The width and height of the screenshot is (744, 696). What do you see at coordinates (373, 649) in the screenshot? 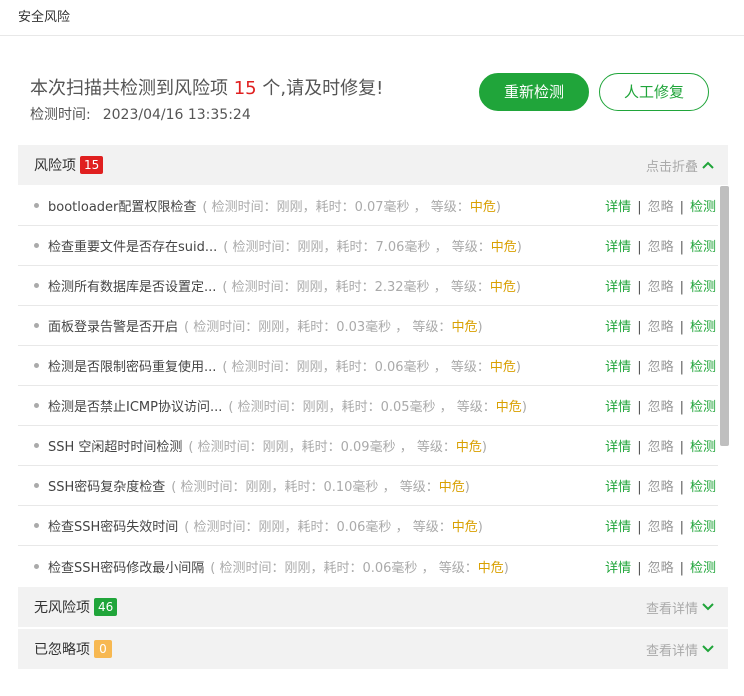
I see `ignored-section-header: 已忽略项 0 查看详情` at bounding box center [373, 649].